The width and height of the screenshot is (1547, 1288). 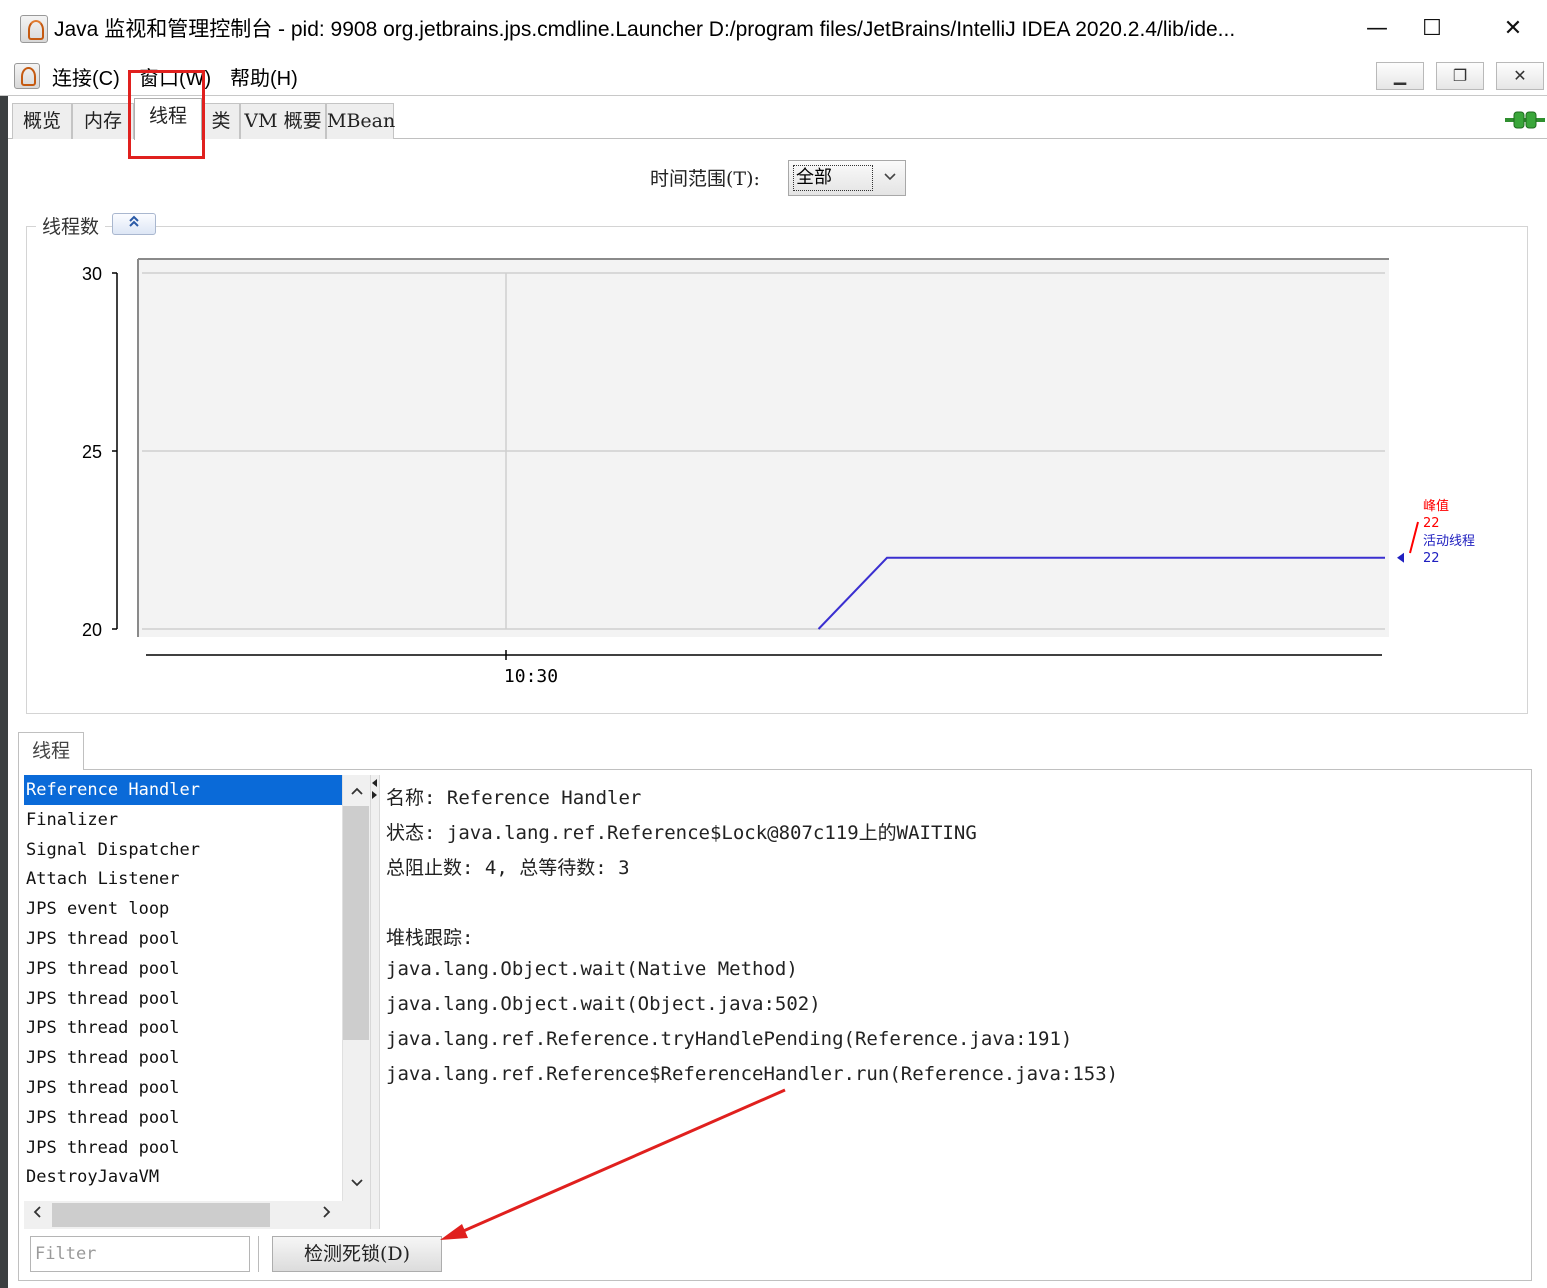 What do you see at coordinates (1449, 541) in the screenshot?
I see `live-threads-label: 活动线程` at bounding box center [1449, 541].